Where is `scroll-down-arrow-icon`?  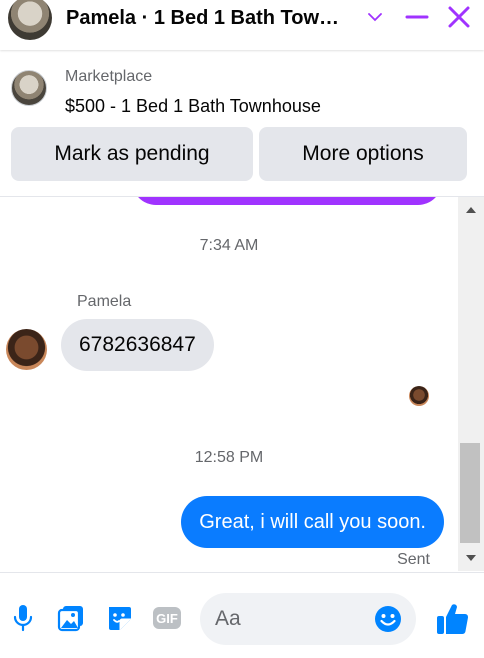 scroll-down-arrow-icon is located at coordinates (471, 558).